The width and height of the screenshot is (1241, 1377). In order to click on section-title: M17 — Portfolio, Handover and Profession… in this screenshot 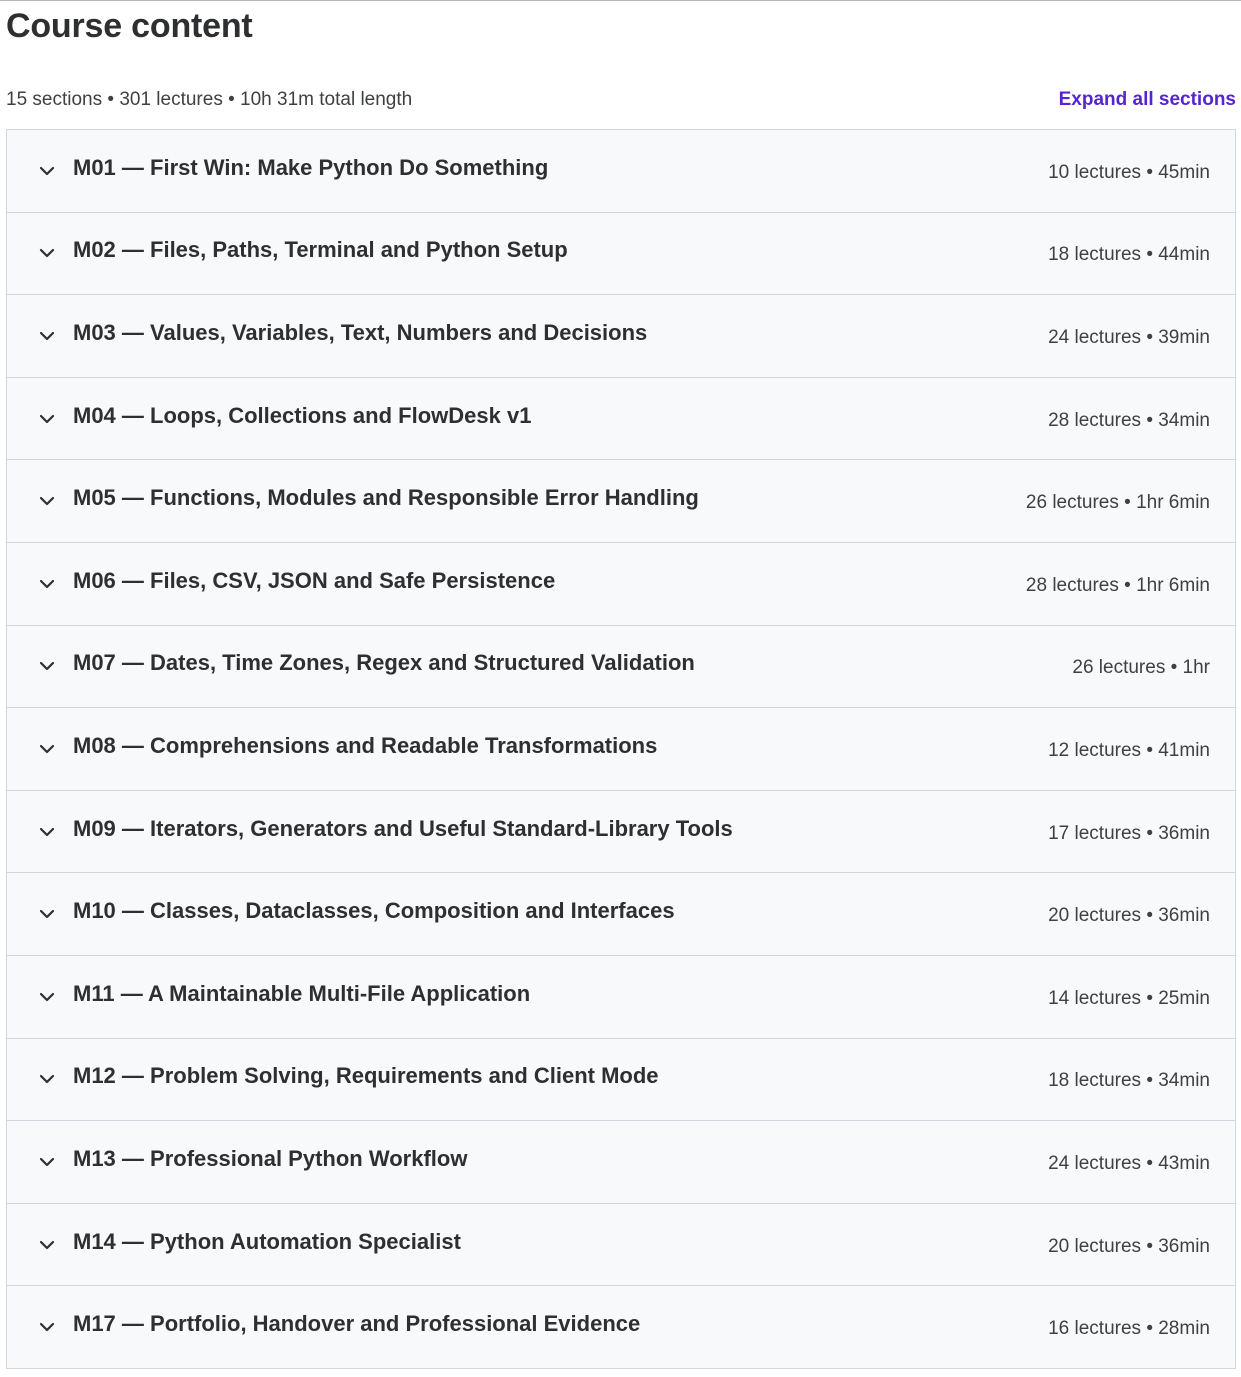, I will do `click(357, 1324)`.